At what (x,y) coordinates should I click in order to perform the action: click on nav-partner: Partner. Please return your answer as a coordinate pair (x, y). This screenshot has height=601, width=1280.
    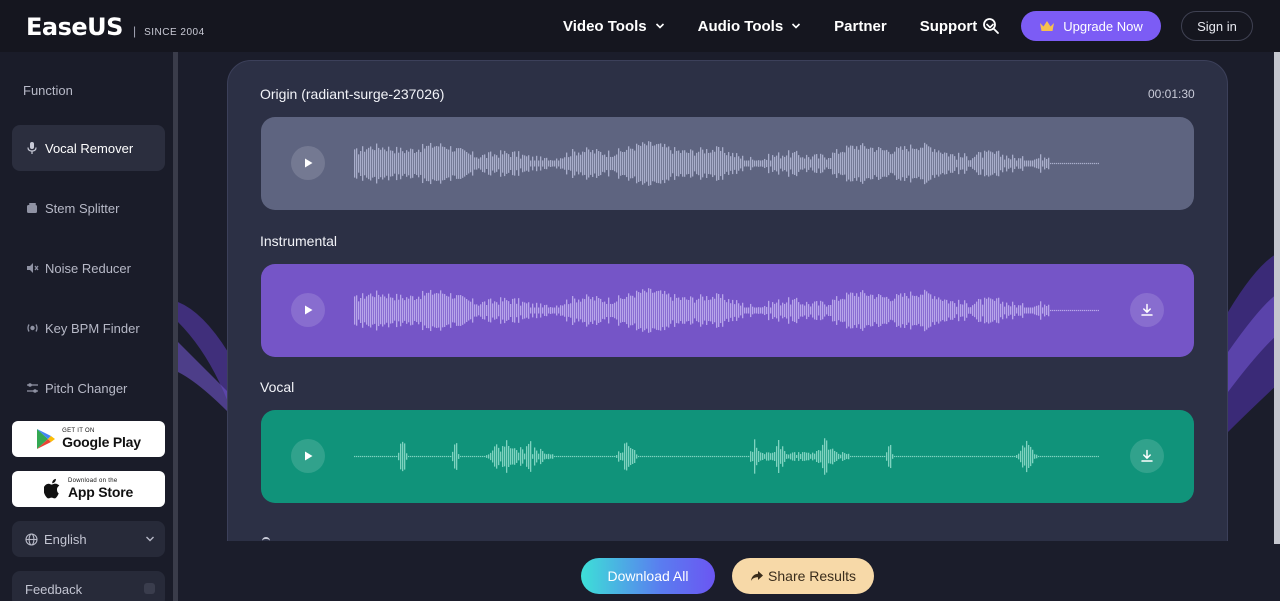
    Looking at the image, I should click on (860, 26).